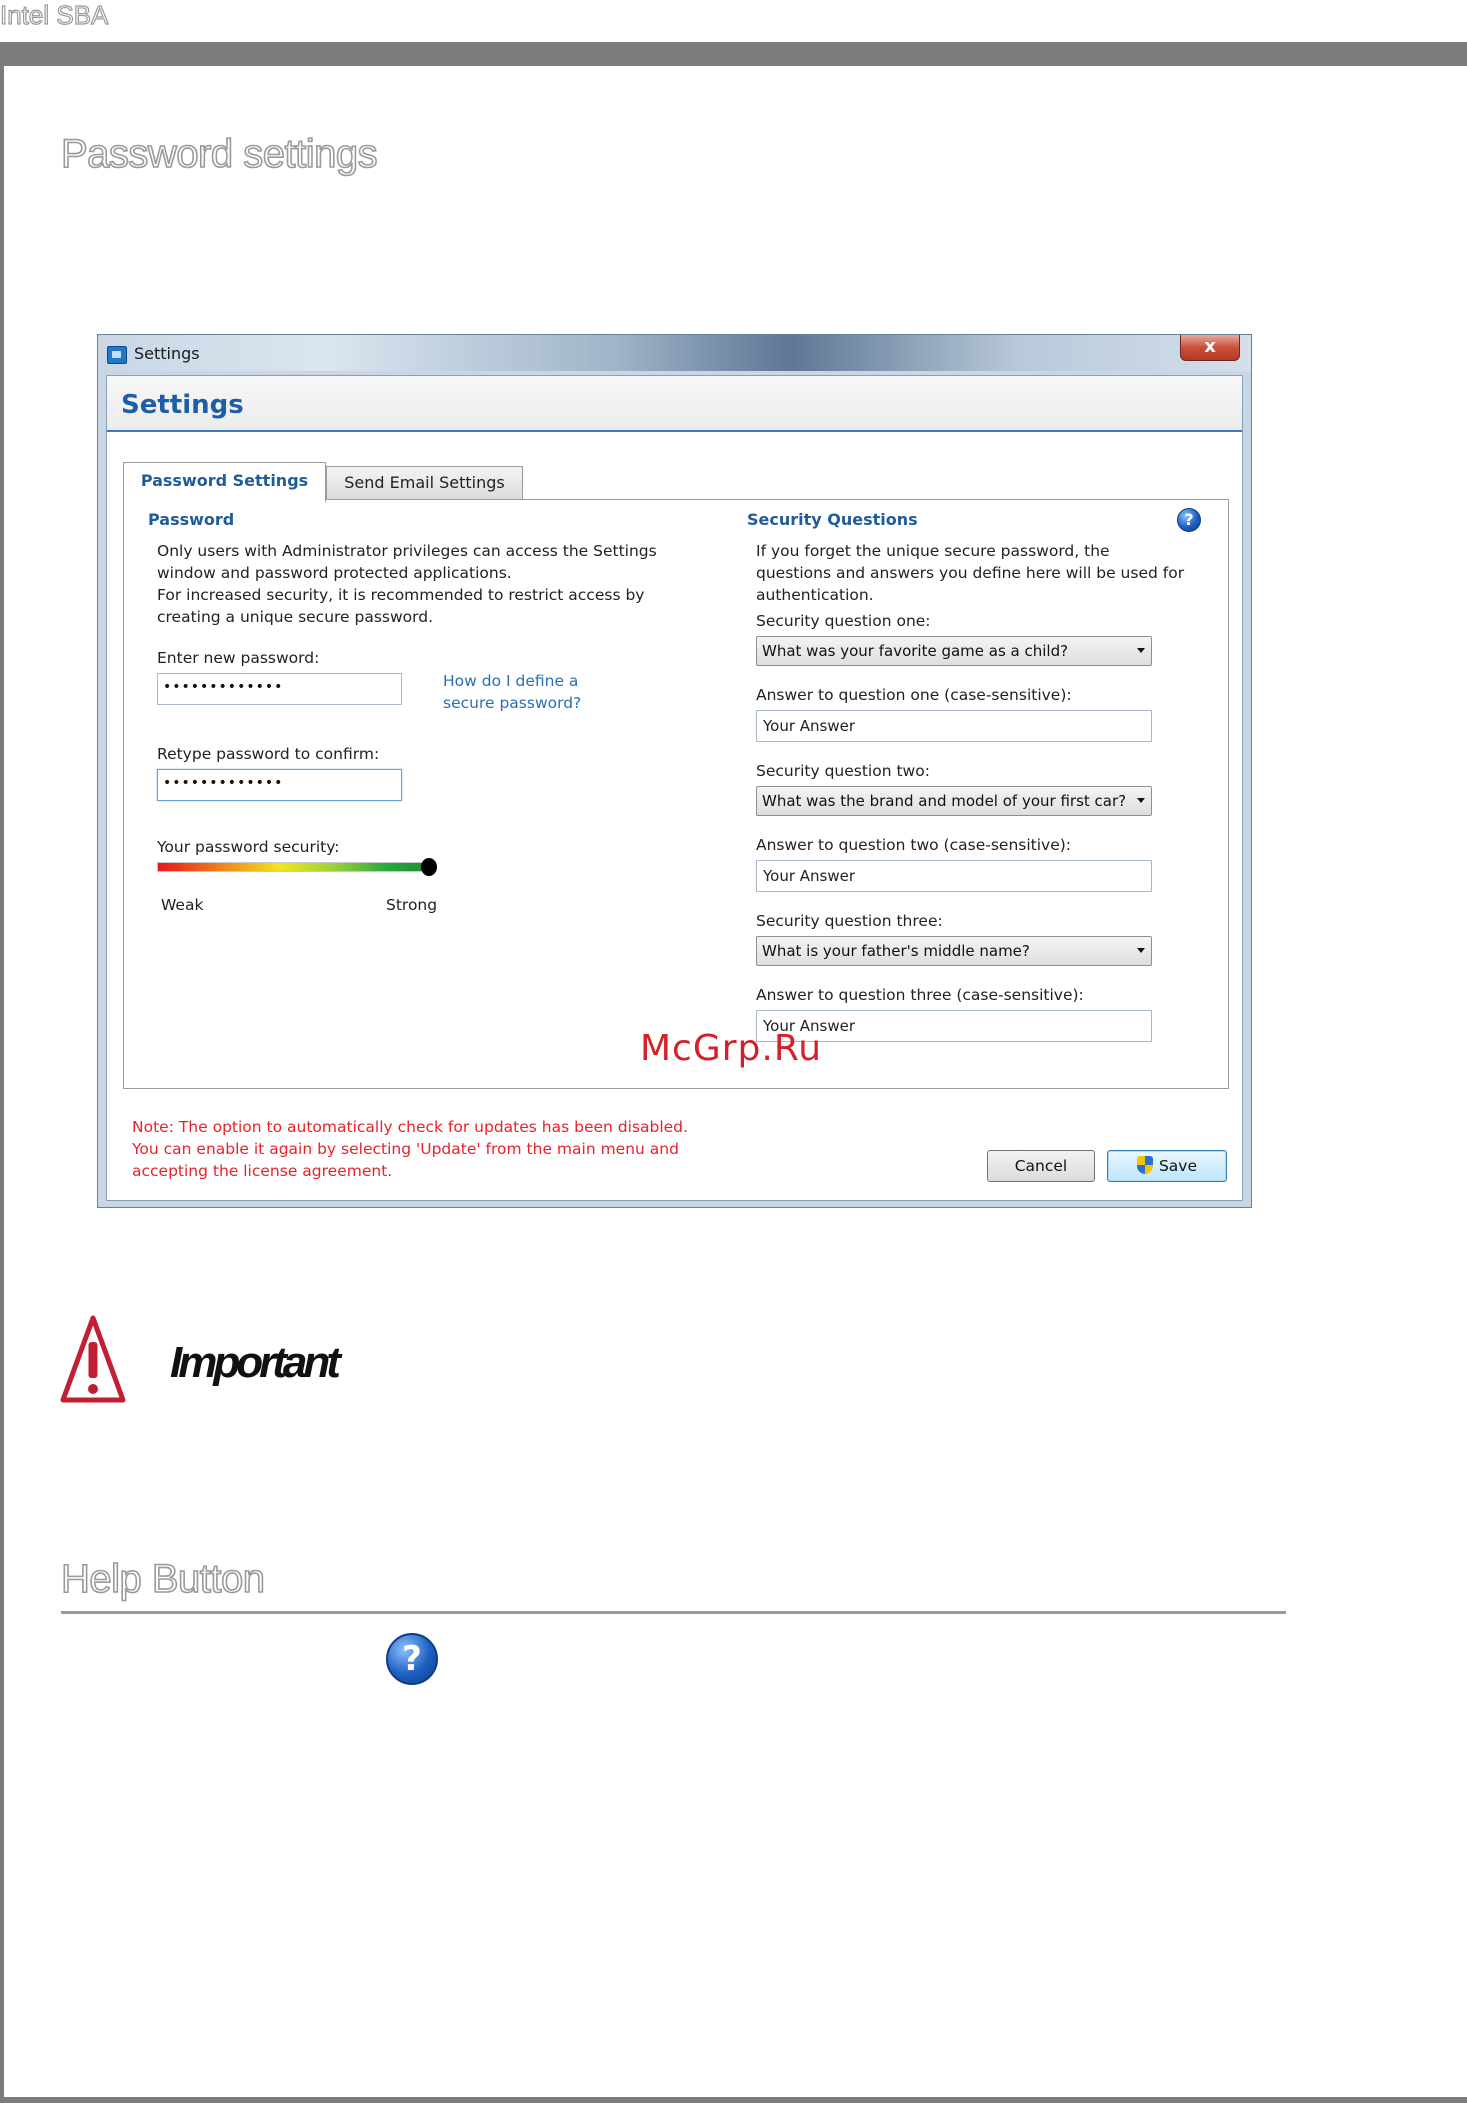 This screenshot has width=1467, height=2103. I want to click on password-strength-indicator, so click(429, 867).